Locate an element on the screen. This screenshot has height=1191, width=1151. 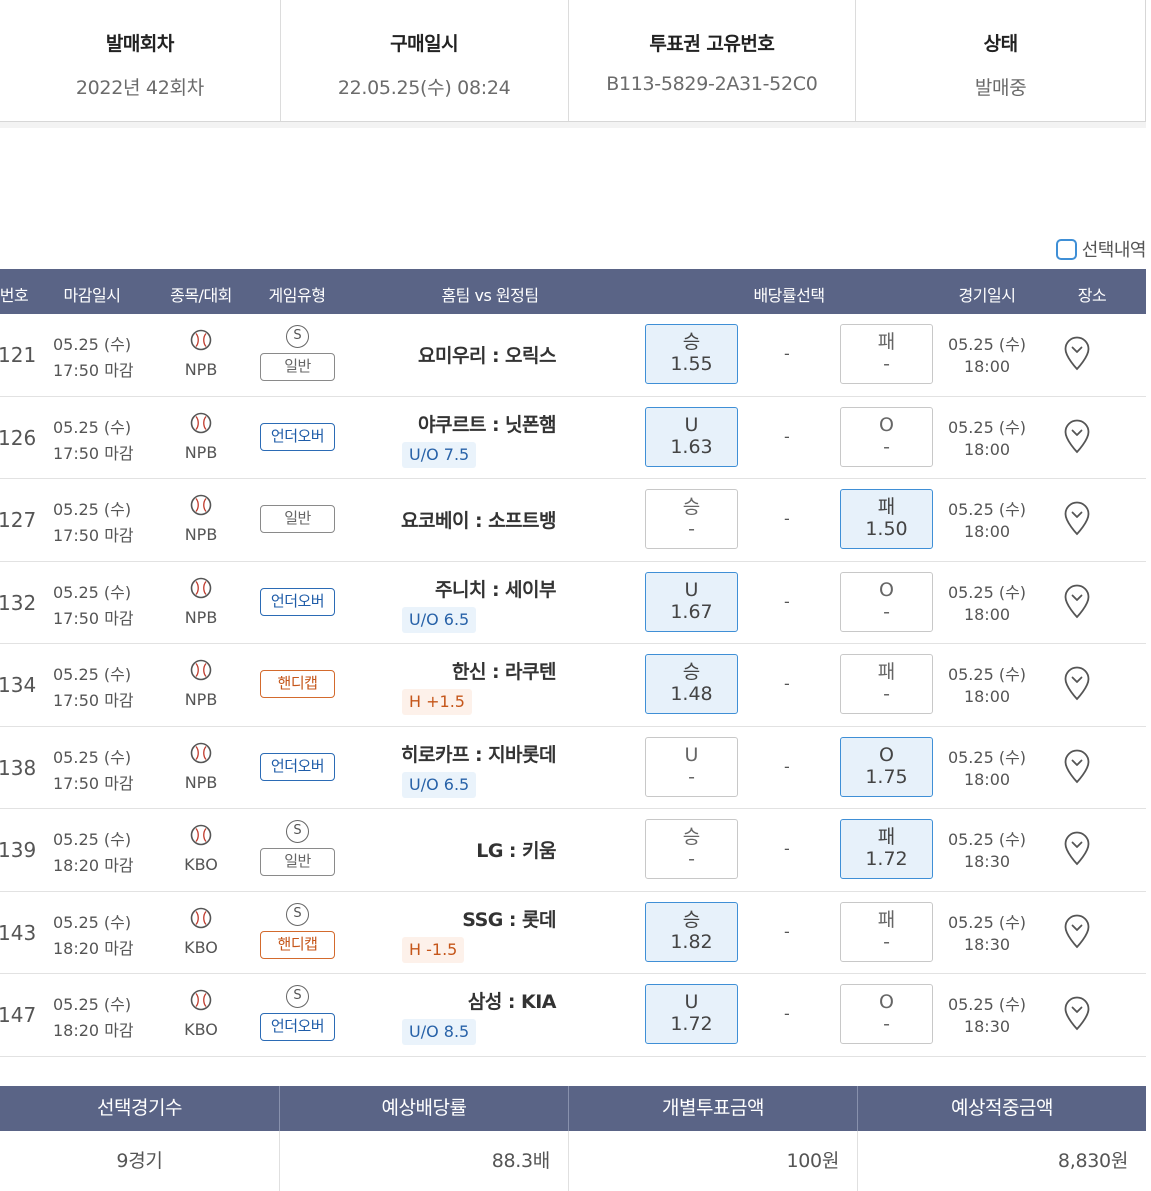
col-sport: 종목/대회 is located at coordinates (201, 295).